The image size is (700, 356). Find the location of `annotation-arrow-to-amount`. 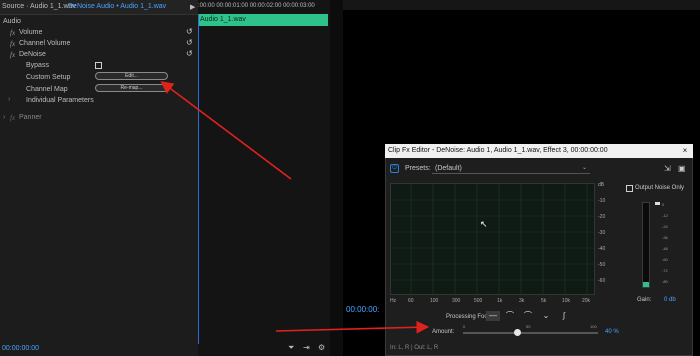

annotation-arrow-to-amount is located at coordinates (352, 327).